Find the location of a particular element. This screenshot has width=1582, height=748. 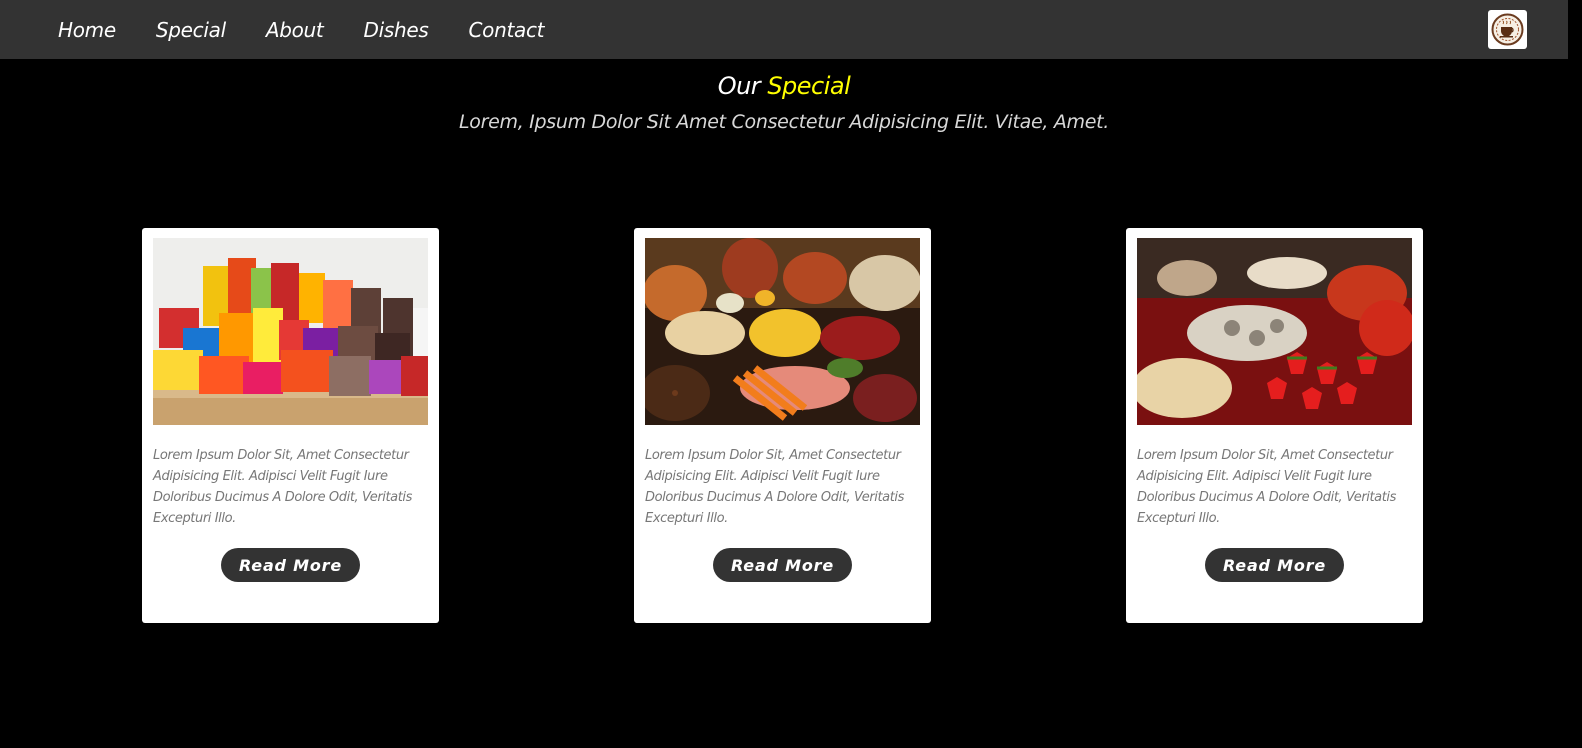

nav-link-dishes: Dishes is located at coordinates (395, 30).